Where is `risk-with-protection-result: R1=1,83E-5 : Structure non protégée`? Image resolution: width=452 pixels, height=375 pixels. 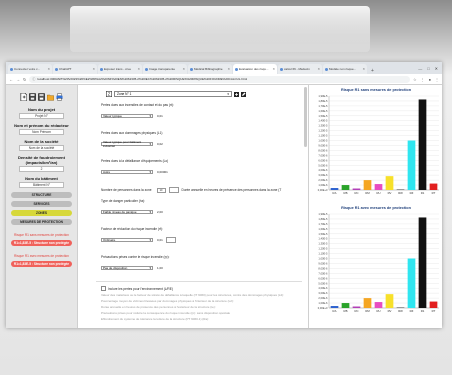 risk-with-protection-result: R1=1,83E-5 : Structure non protégée is located at coordinates (41, 264).